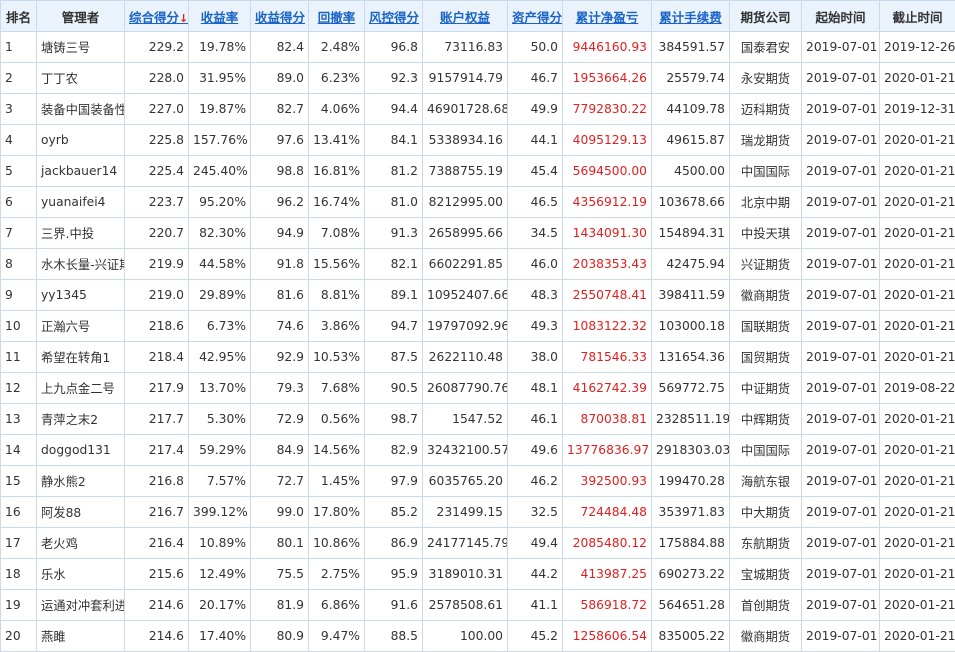 The height and width of the screenshot is (652, 955). I want to click on header-asset-score-sort: 资产得分, so click(535, 16).